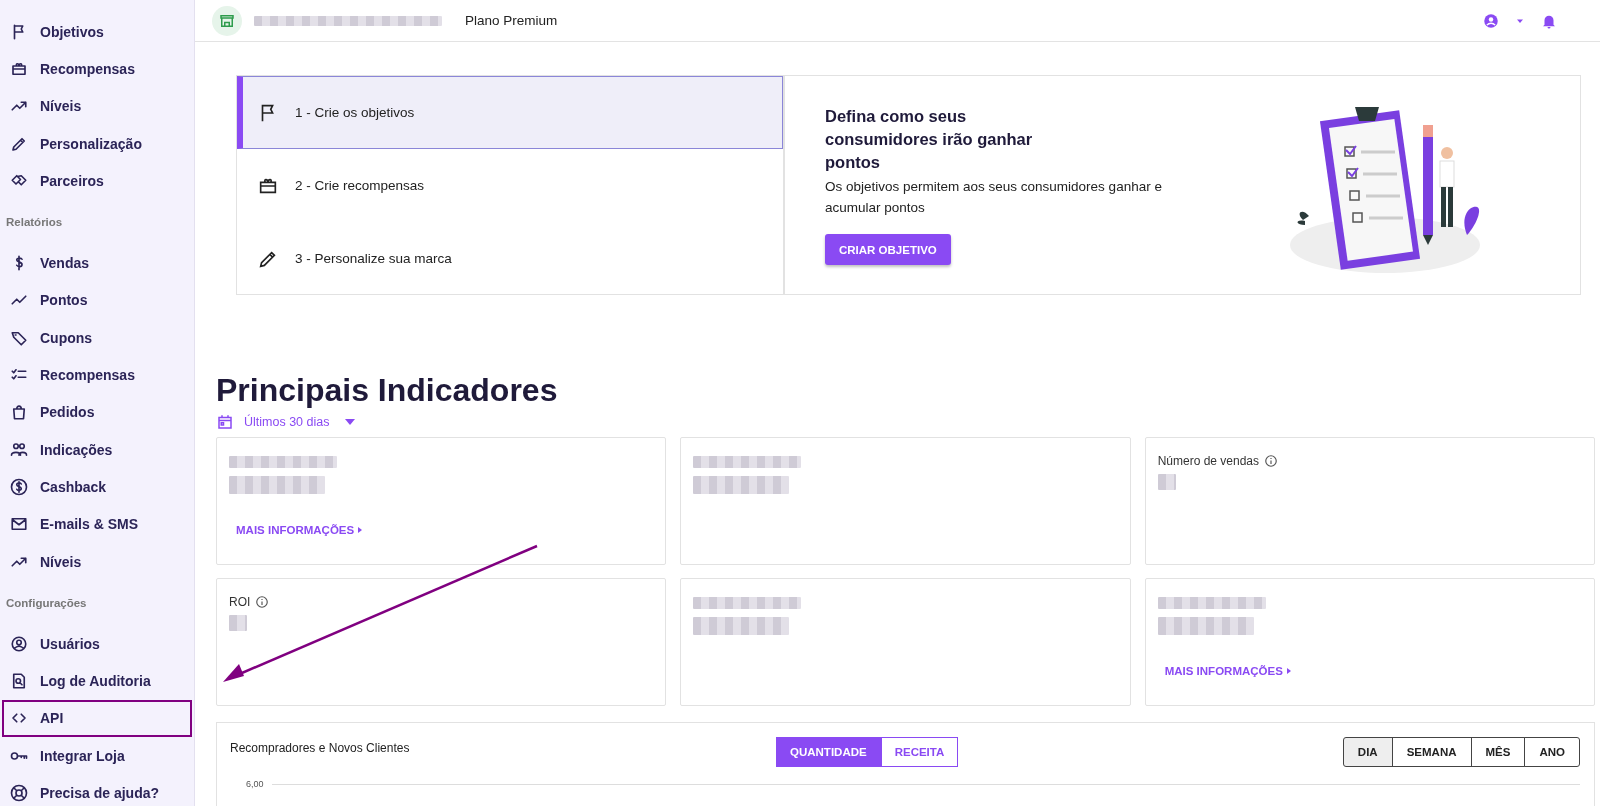  Describe the element at coordinates (97, 263) in the screenshot. I see `sidebar-item: Vendas` at that location.